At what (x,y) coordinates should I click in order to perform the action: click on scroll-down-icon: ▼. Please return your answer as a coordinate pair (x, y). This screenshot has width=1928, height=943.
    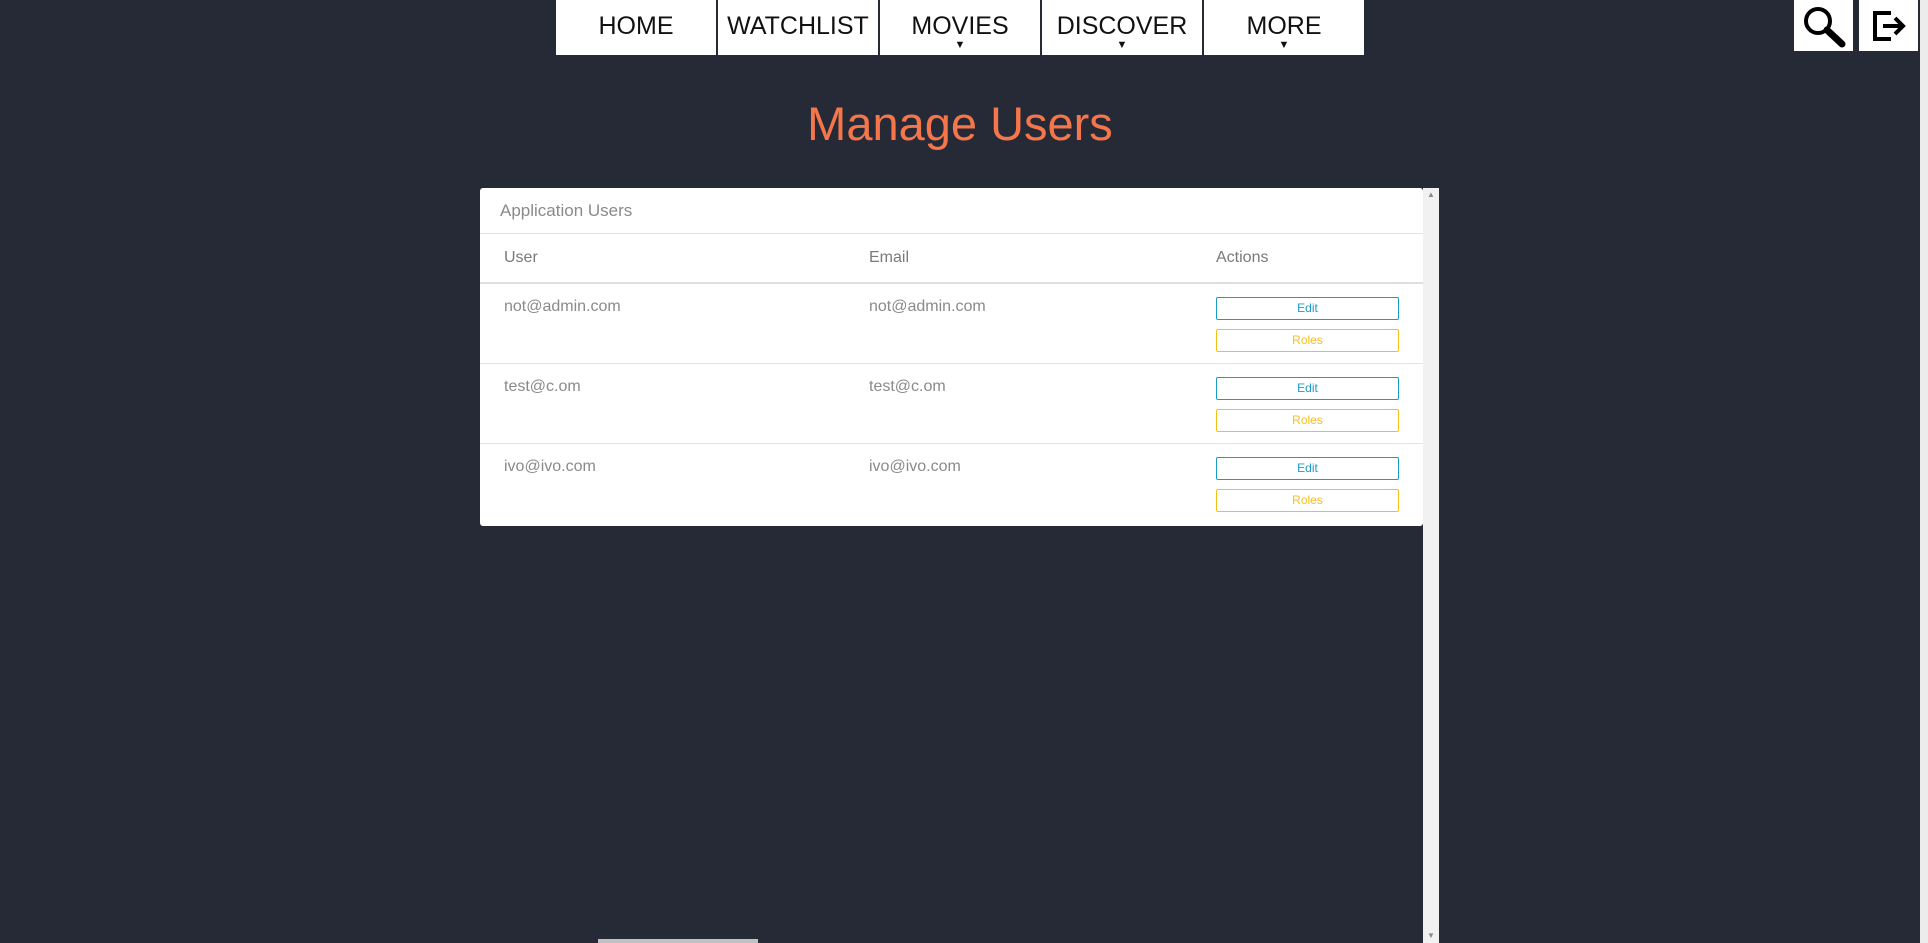
    Looking at the image, I should click on (1431, 936).